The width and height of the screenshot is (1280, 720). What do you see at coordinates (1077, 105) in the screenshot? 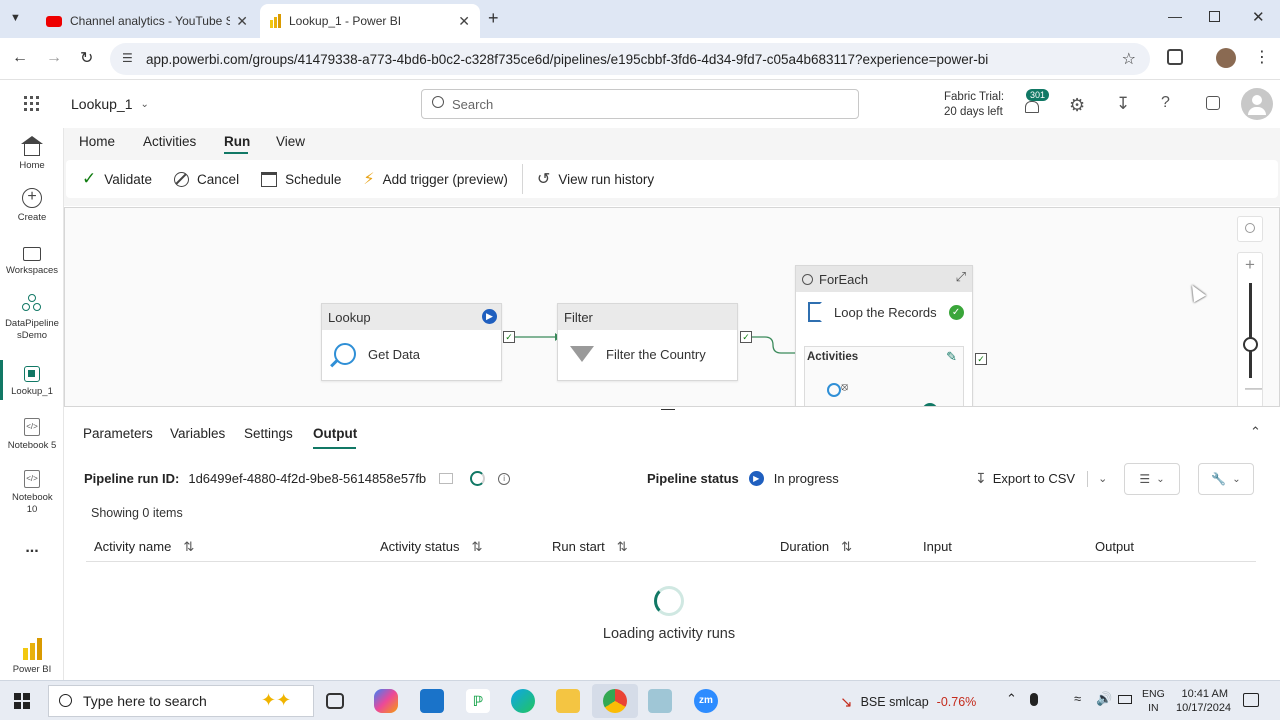
I see `settings-gear-icon: ⚙` at bounding box center [1077, 105].